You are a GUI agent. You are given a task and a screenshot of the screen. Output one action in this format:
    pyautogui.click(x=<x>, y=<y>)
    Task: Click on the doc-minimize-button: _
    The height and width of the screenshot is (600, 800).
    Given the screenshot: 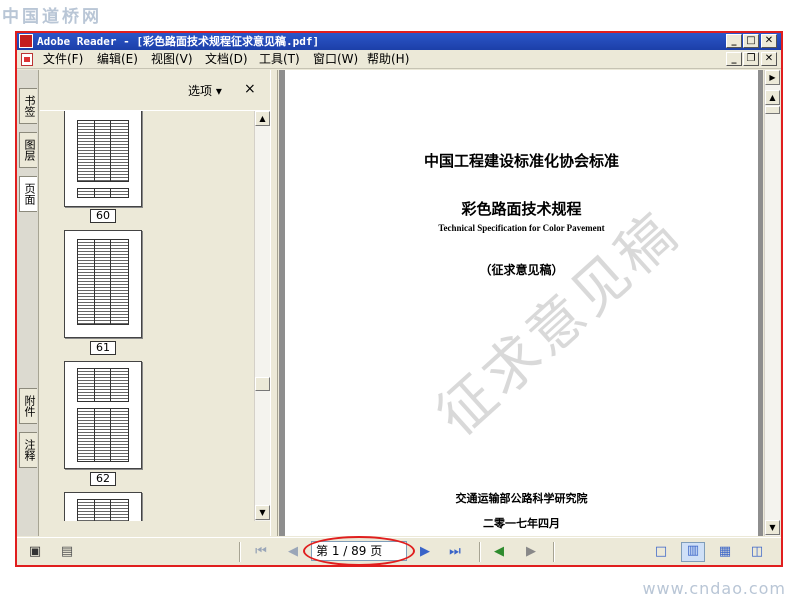 What is the action you would take?
    pyautogui.click(x=734, y=59)
    